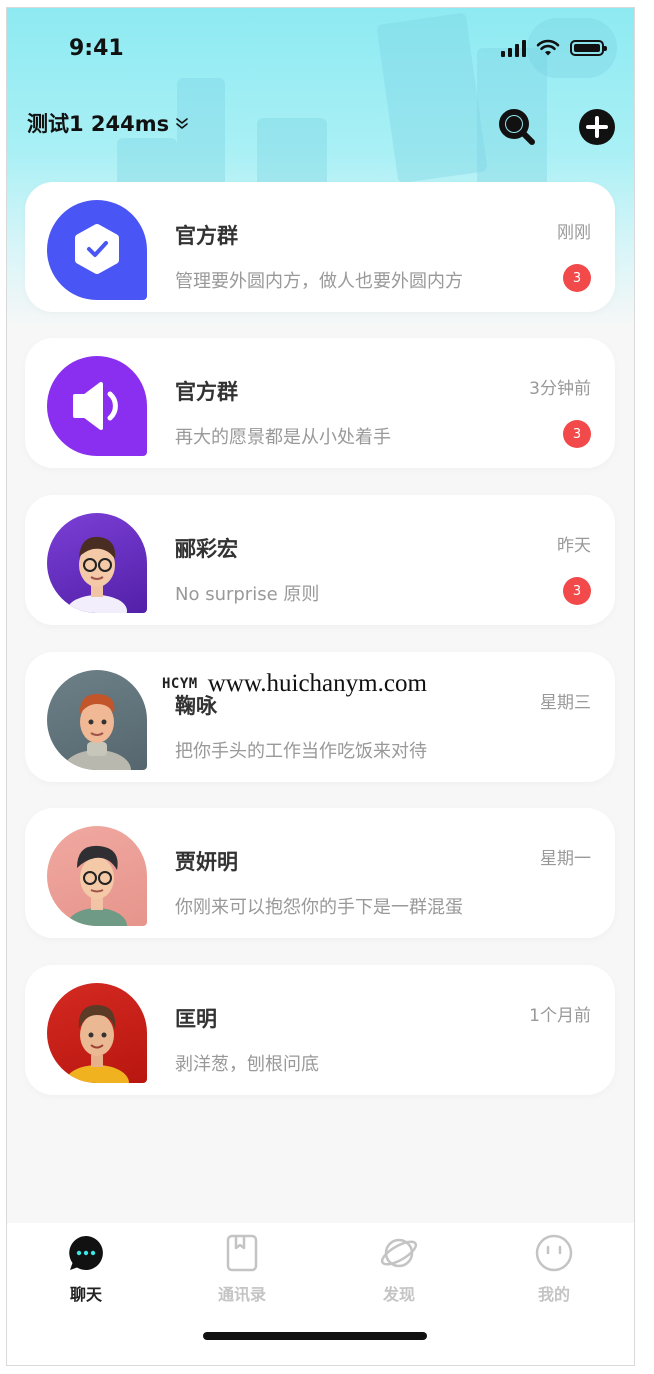 The height and width of the screenshot is (1374, 654). Describe the element at coordinates (398, 1294) in the screenshot. I see `tab-label: 发现` at that location.